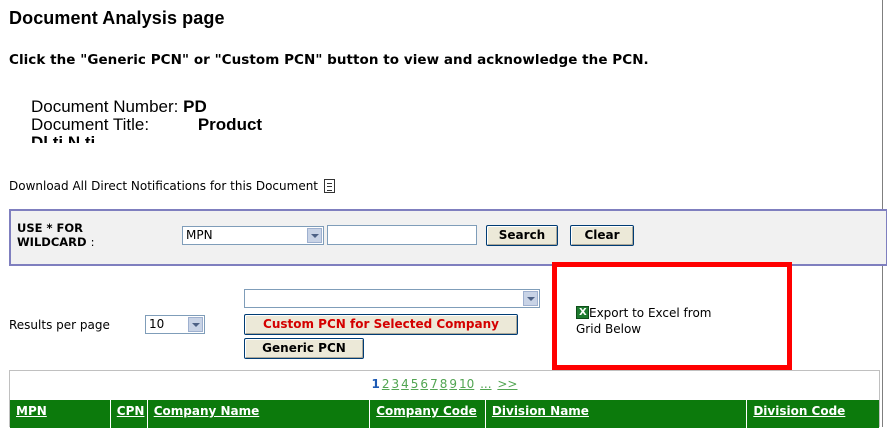 The height and width of the screenshot is (428, 887). I want to click on pager-page-link: 3, so click(396, 384).